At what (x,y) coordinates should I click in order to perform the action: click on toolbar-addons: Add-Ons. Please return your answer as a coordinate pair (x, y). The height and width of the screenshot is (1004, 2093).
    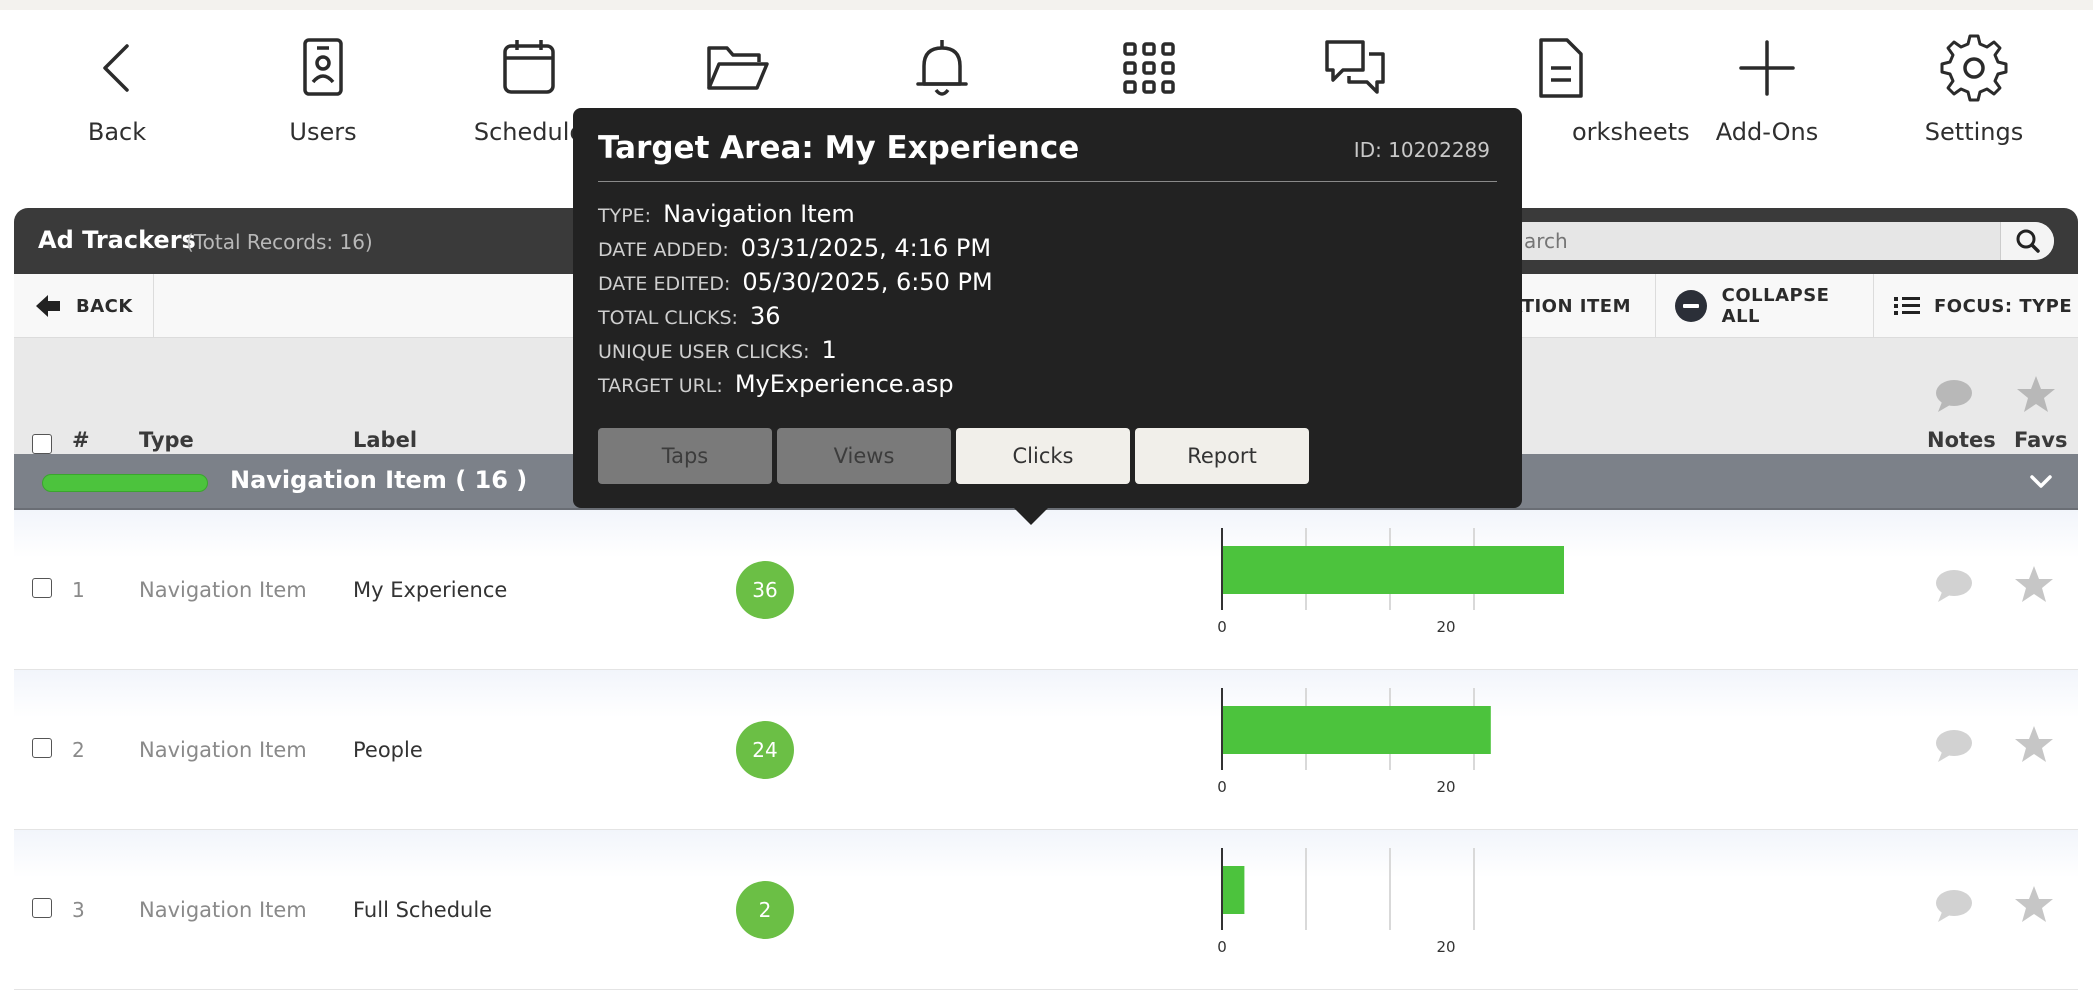
    Looking at the image, I should click on (1767, 87).